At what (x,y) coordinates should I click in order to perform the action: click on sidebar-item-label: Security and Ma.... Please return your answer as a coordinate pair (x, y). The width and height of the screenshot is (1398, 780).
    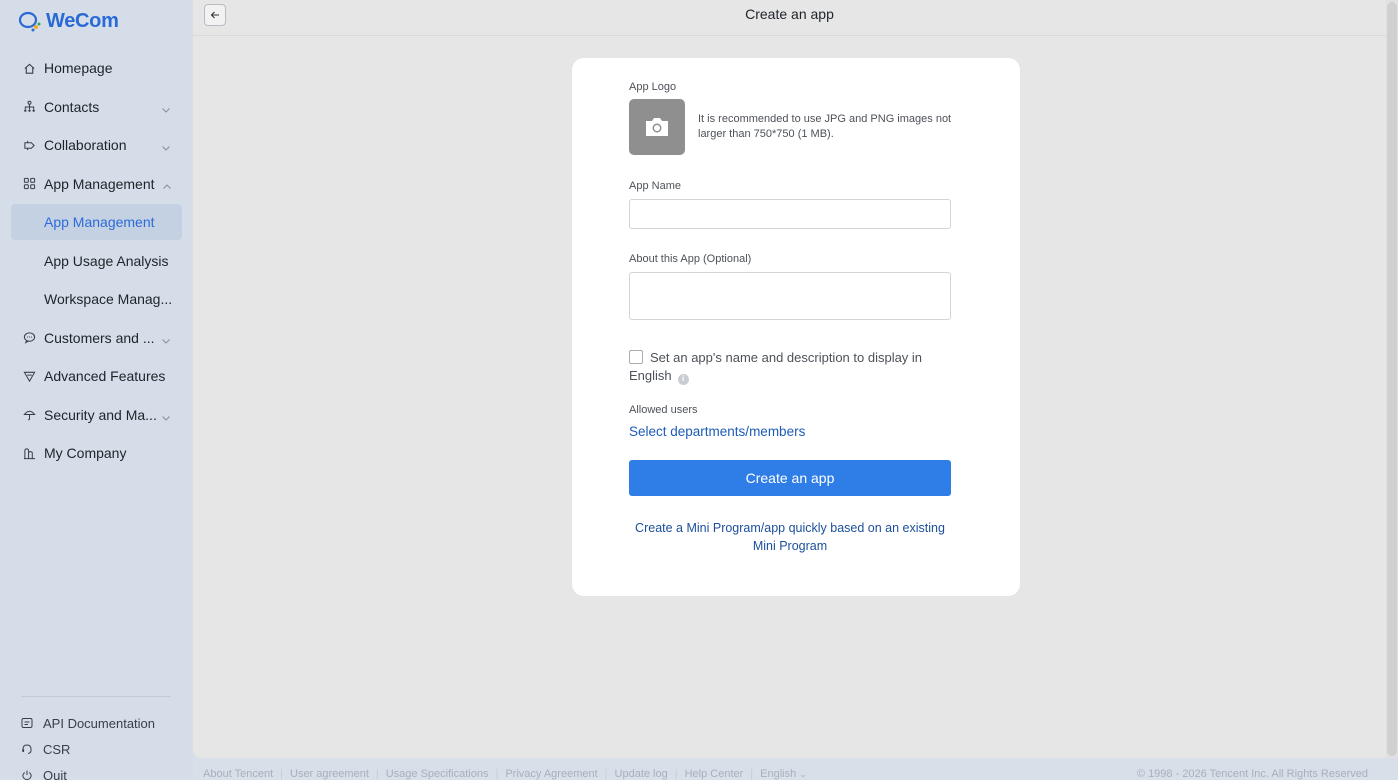
    Looking at the image, I should click on (100, 414).